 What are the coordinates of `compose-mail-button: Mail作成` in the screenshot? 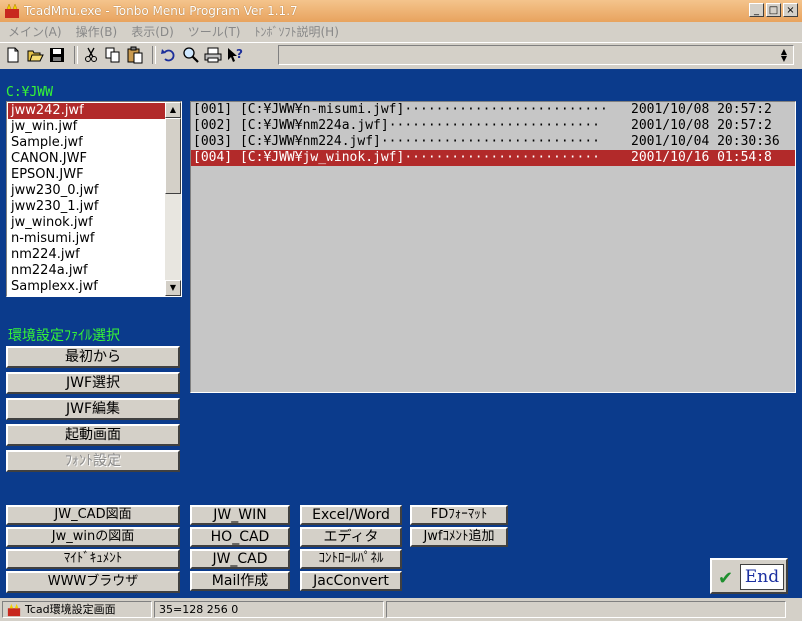 It's located at (240, 581).